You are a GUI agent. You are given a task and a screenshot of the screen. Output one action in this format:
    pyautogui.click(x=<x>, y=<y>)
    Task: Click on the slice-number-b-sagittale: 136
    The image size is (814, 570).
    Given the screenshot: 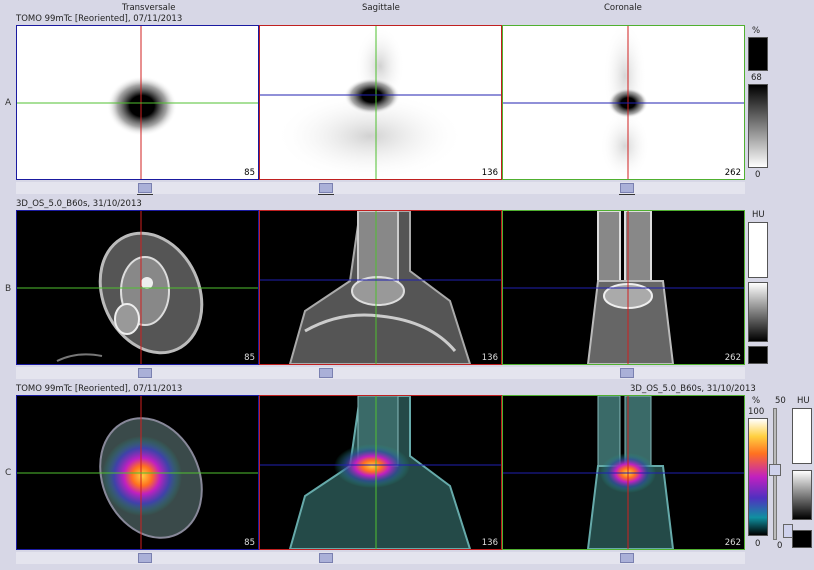 What is the action you would take?
    pyautogui.click(x=489, y=358)
    